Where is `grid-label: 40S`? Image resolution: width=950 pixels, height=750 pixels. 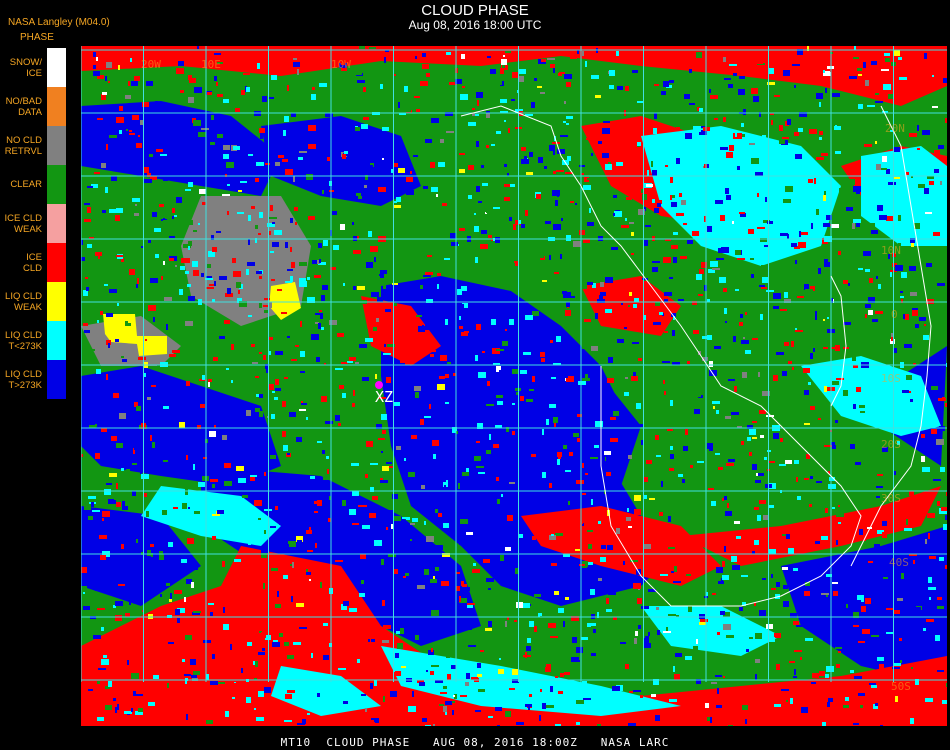 grid-label: 40S is located at coordinates (899, 562).